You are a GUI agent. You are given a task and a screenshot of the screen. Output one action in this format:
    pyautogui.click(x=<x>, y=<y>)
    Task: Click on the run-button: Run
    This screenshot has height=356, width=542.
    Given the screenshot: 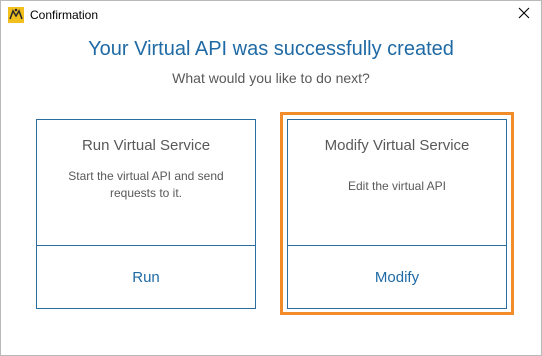 What is the action you would take?
    pyautogui.click(x=146, y=277)
    